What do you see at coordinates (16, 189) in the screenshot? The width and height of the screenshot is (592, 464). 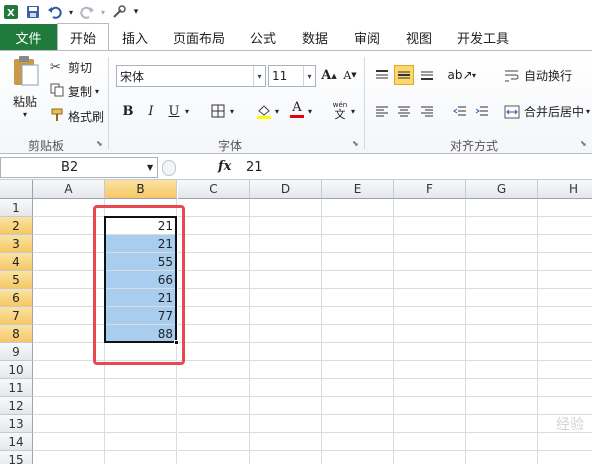 I see `select-all-corner` at bounding box center [16, 189].